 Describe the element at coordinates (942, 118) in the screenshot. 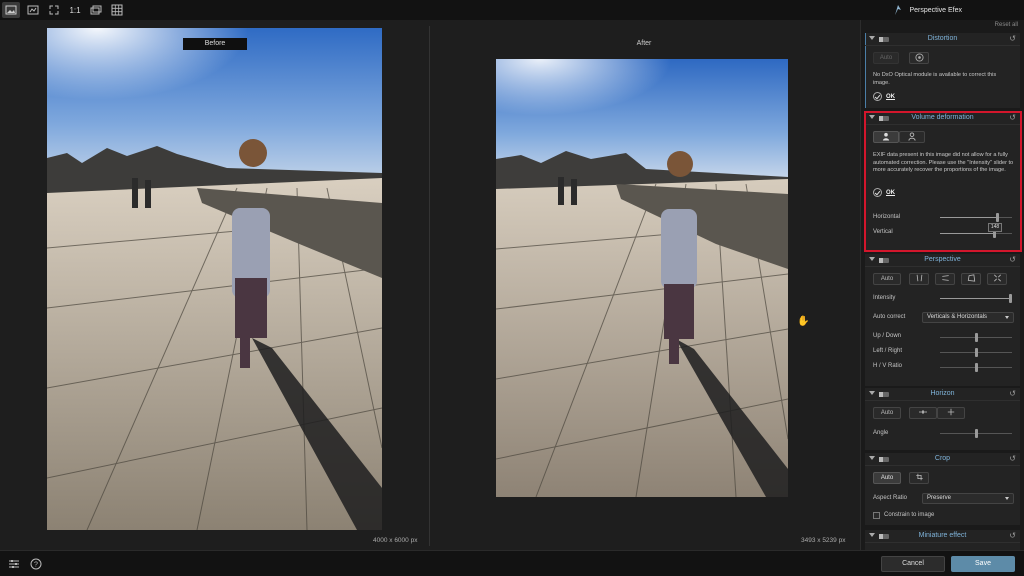

I see `volume-header: Volume deformation ↺` at that location.